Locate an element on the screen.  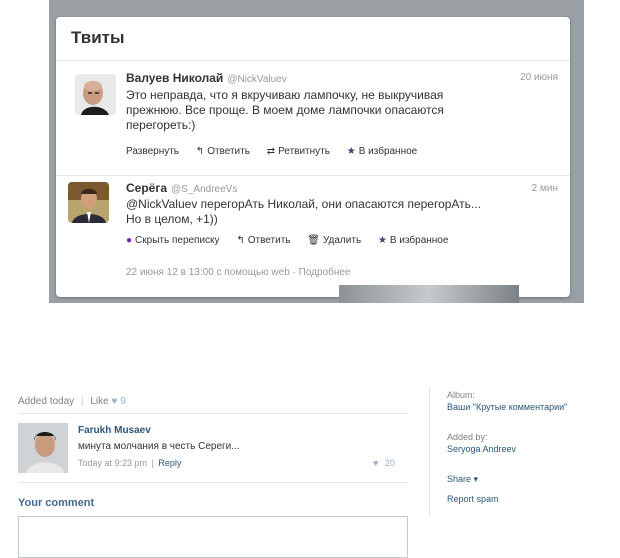
tweets-heading: Твиты is located at coordinates (98, 37).